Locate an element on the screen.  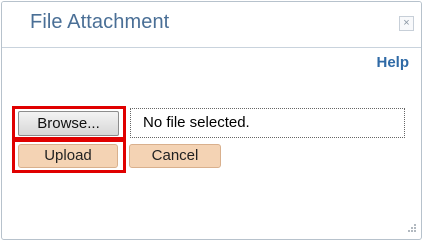
help-link: Help is located at coordinates (392, 62).